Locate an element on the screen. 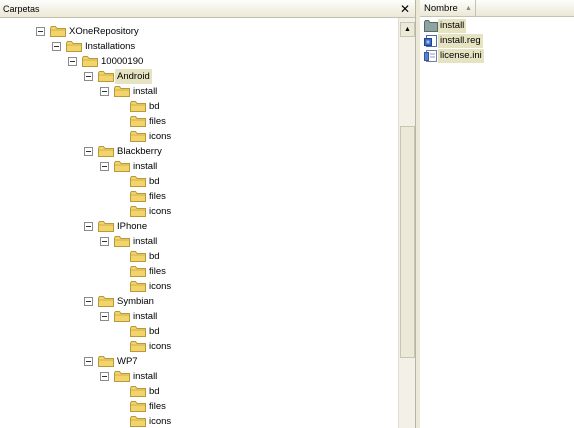 Image resolution: width=574 pixels, height=428 pixels. column-header-label: Nombre is located at coordinates (441, 8).